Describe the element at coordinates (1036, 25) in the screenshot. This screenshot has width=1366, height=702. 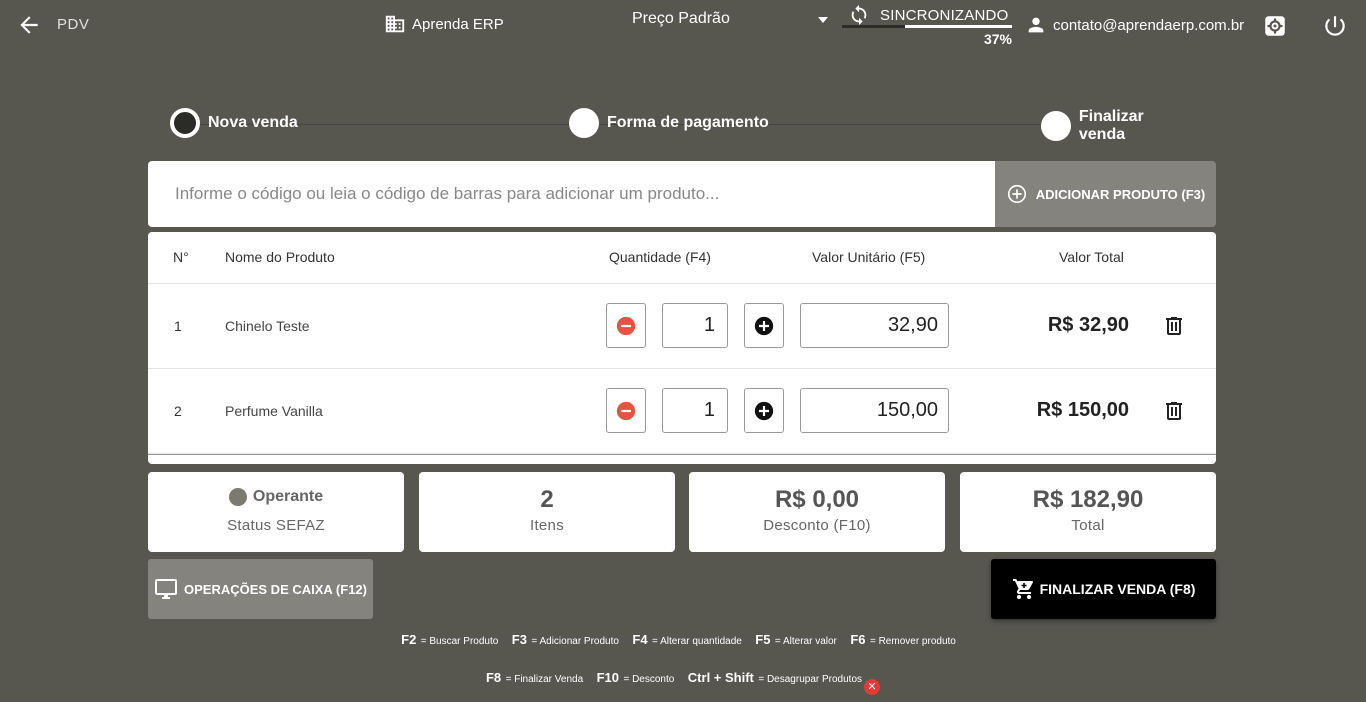
I see `user-icon` at that location.